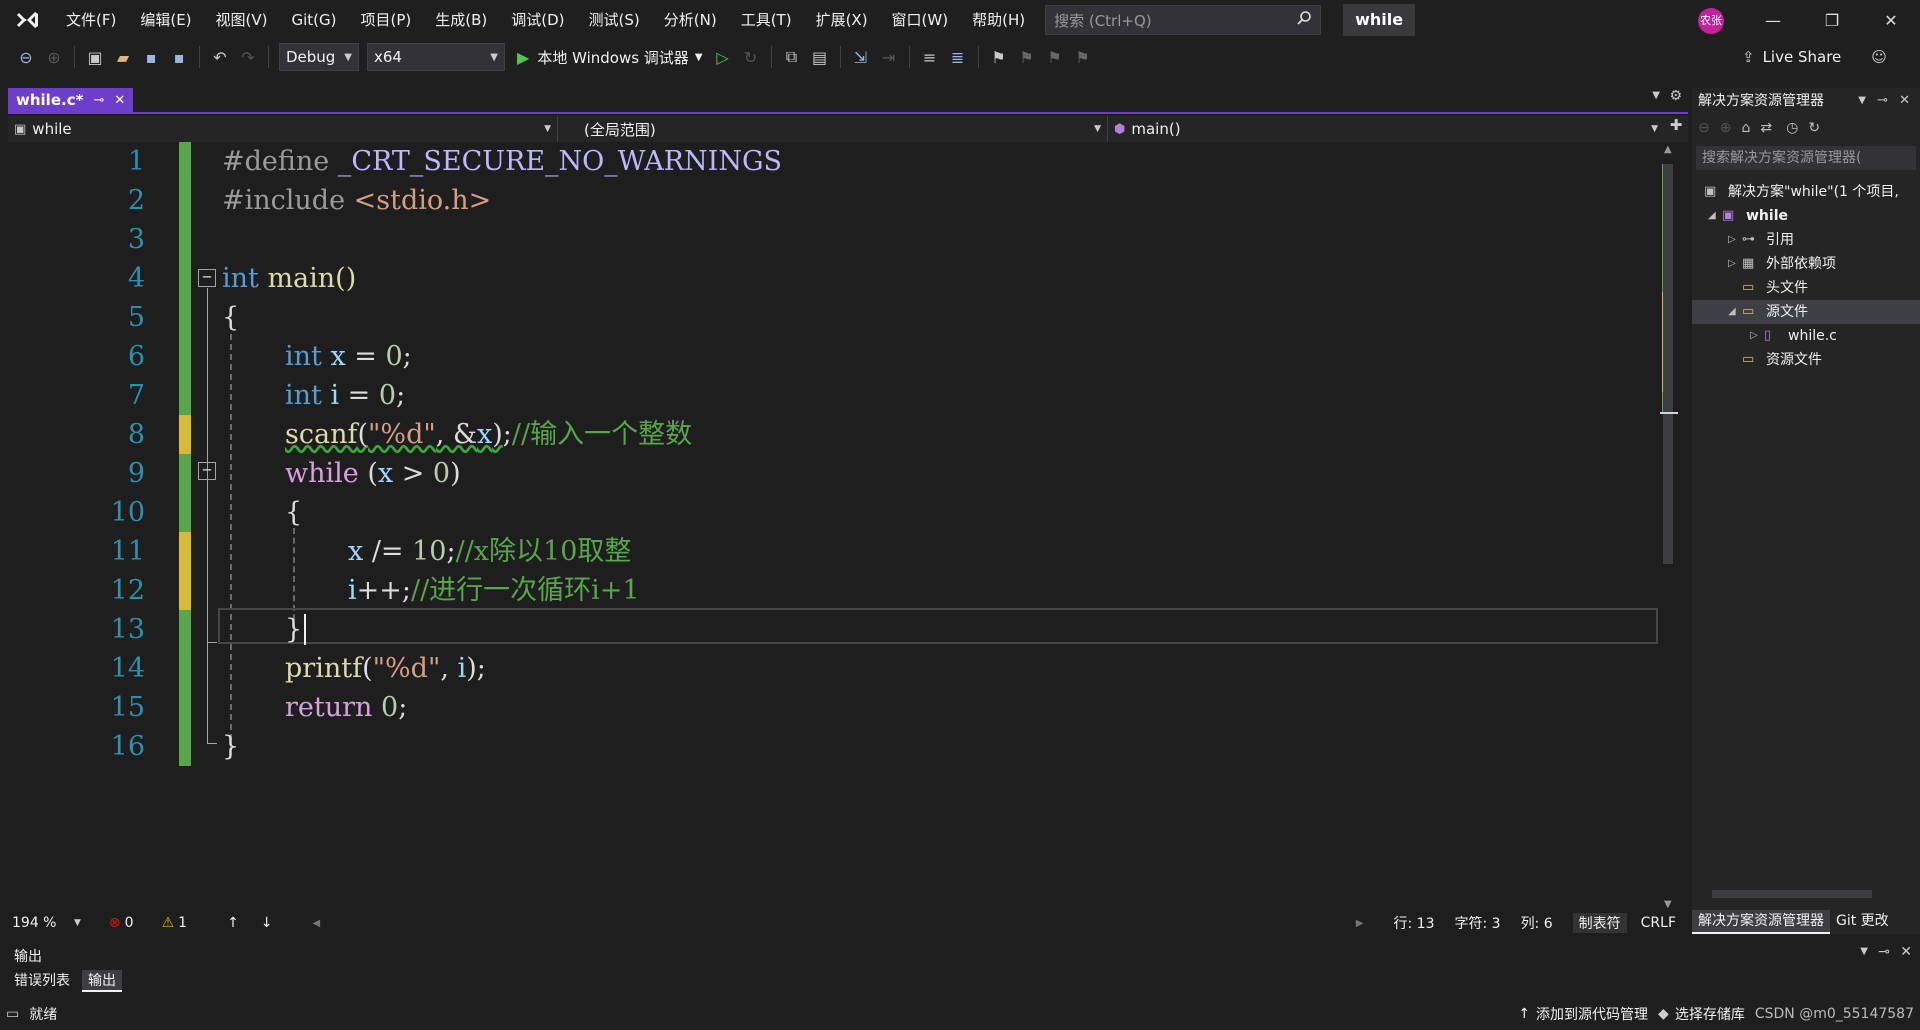  What do you see at coordinates (394, 434) in the screenshot?
I see `warning-squiggle: scanf("%d", &x)` at bounding box center [394, 434].